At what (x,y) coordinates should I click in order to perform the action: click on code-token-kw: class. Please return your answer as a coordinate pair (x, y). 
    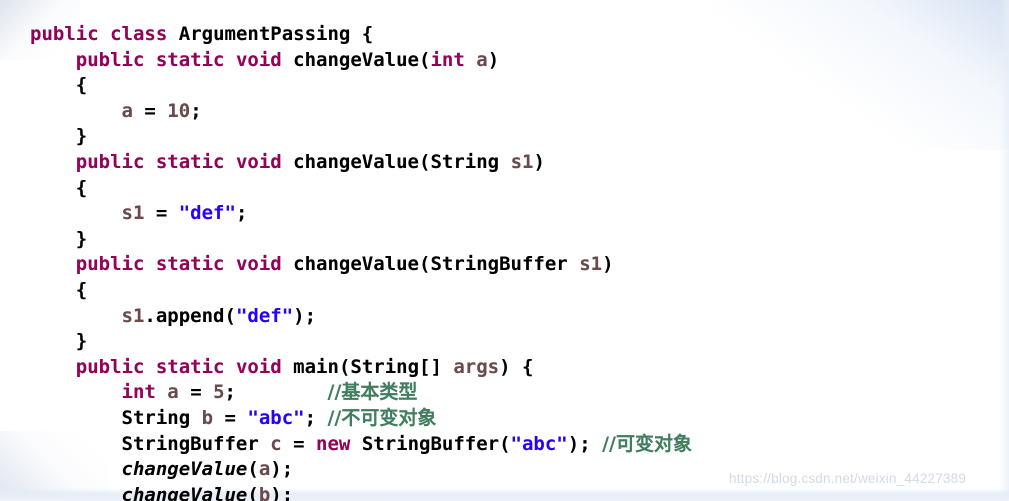
    Looking at the image, I should click on (139, 34).